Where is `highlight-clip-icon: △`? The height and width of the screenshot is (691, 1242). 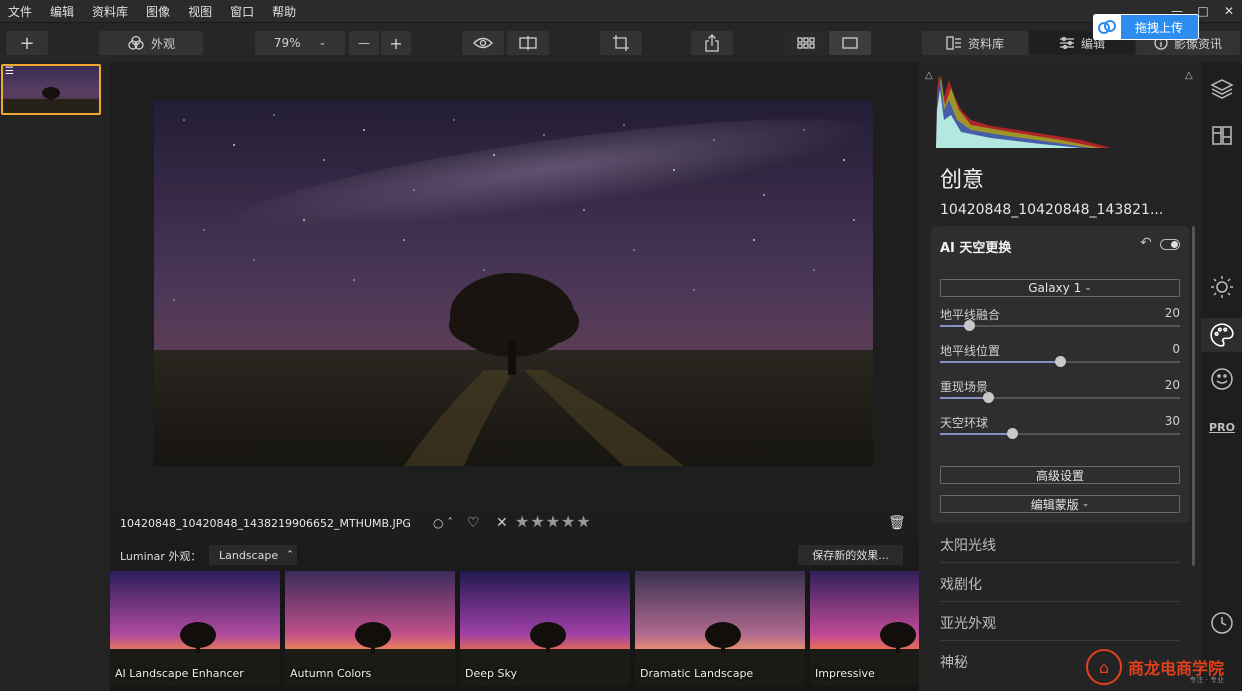 highlight-clip-icon: △ is located at coordinates (1189, 75).